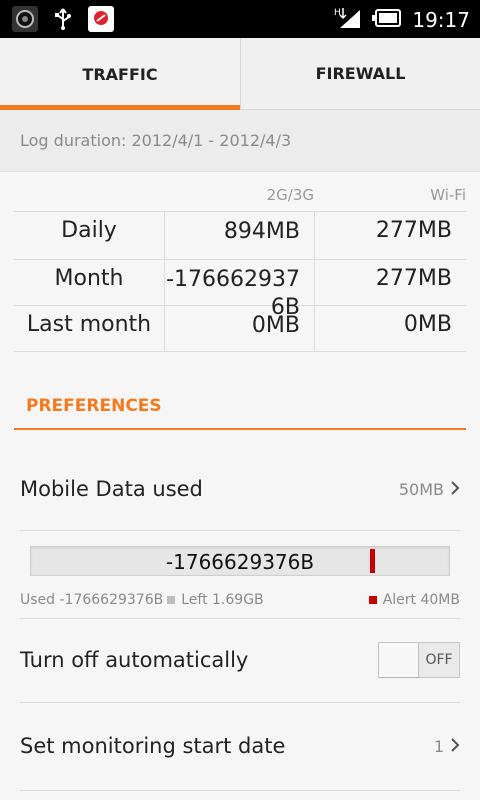 Image resolution: width=480 pixels, height=800 pixels. I want to click on turn-off-row: Turn off automatically OFF, so click(240, 660).